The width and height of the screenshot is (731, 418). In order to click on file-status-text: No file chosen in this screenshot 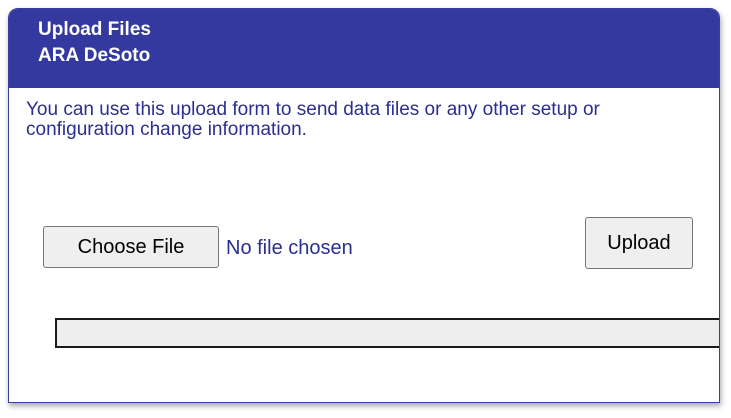, I will do `click(289, 248)`.